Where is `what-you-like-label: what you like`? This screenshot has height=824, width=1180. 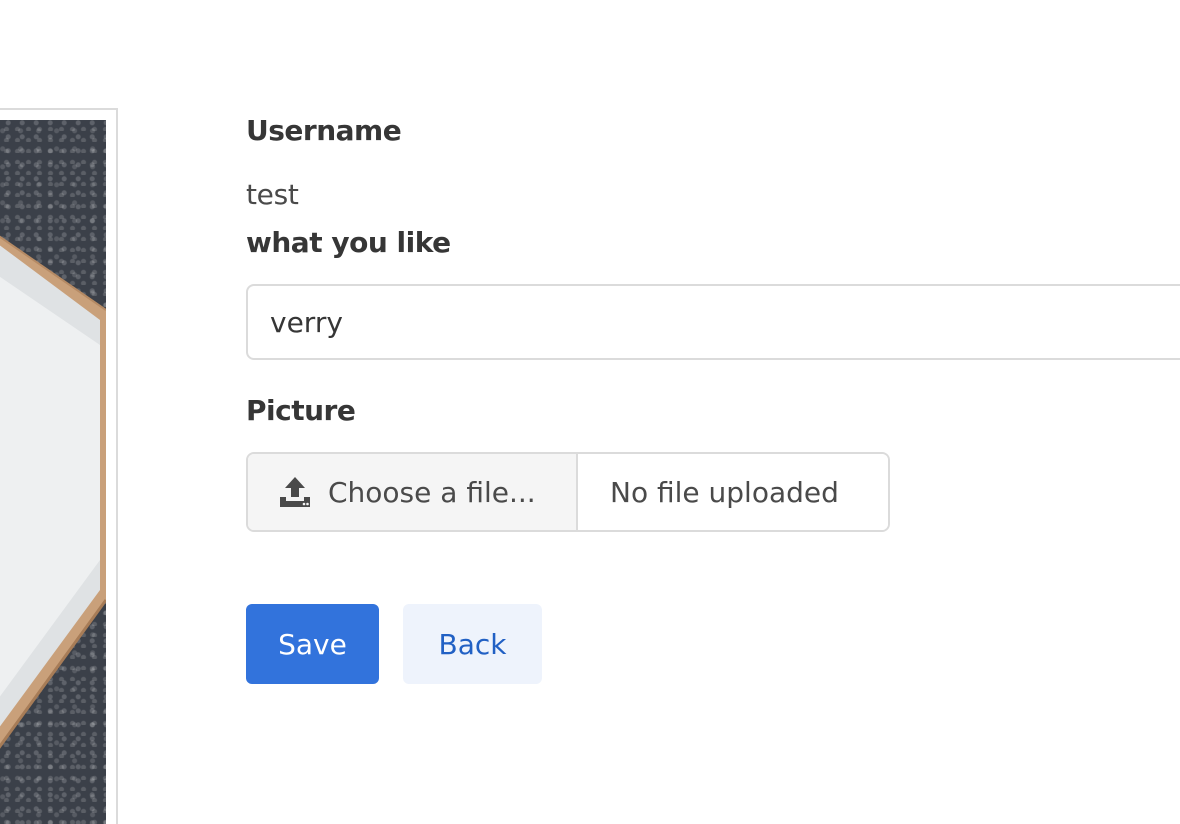
what-you-like-label: what you like is located at coordinates (348, 242).